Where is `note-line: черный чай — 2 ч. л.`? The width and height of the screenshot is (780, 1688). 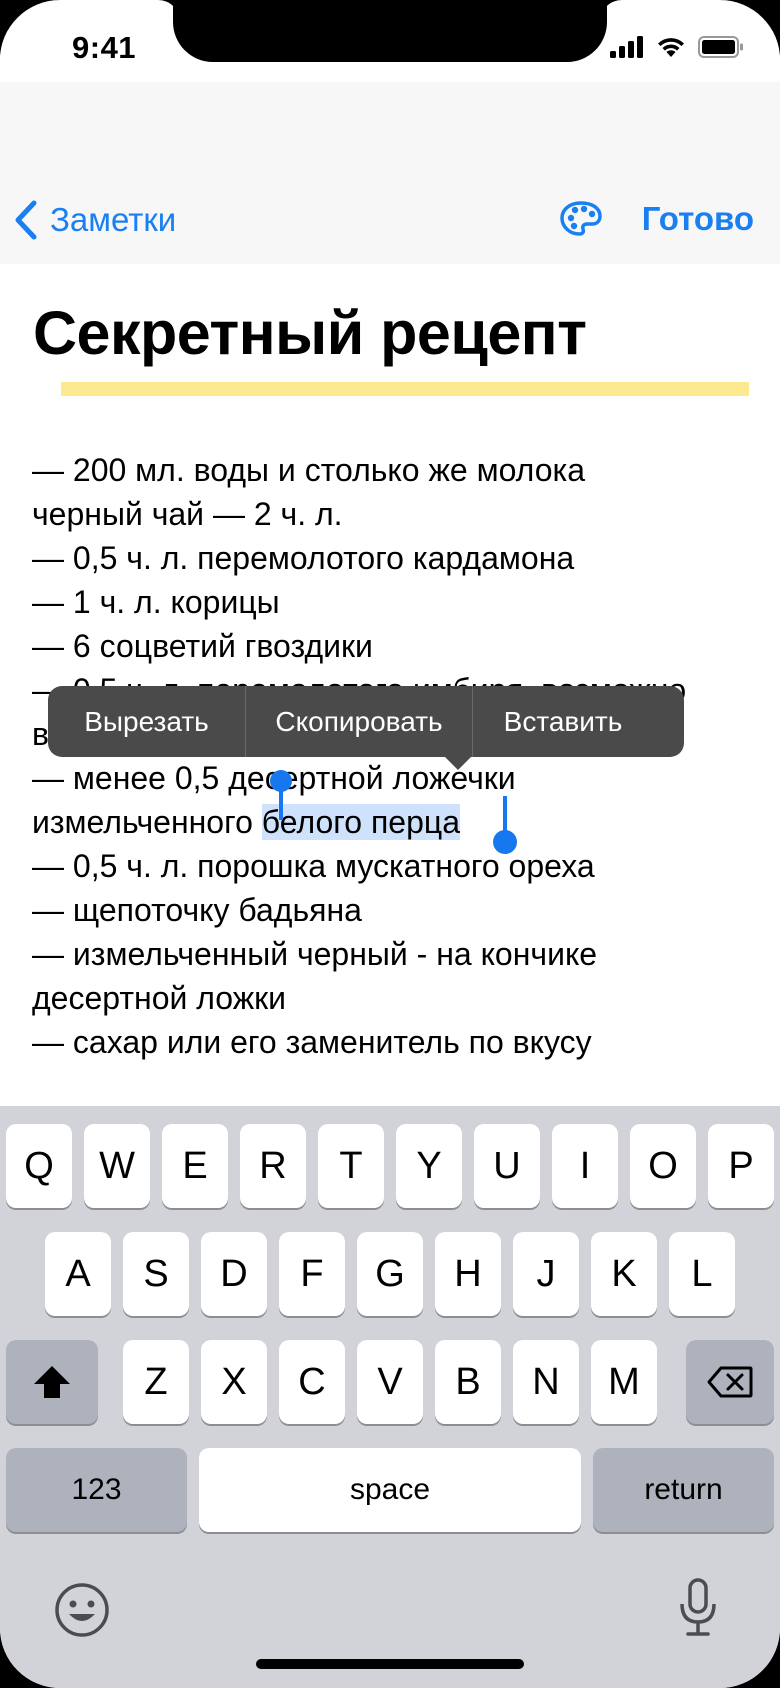 note-line: черный чай — 2 ч. л. is located at coordinates (187, 514).